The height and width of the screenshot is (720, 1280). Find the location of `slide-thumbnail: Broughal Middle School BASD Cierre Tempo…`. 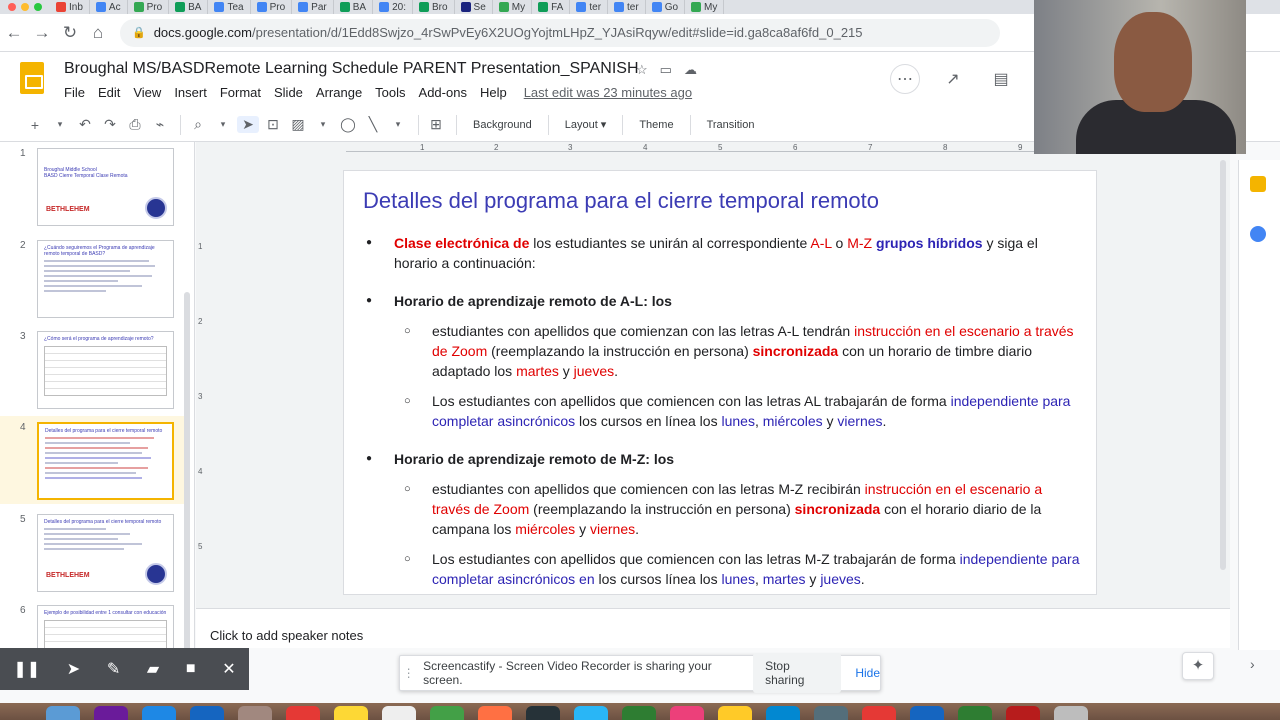

slide-thumbnail: Broughal Middle School BASD Cierre Tempo… is located at coordinates (105, 187).